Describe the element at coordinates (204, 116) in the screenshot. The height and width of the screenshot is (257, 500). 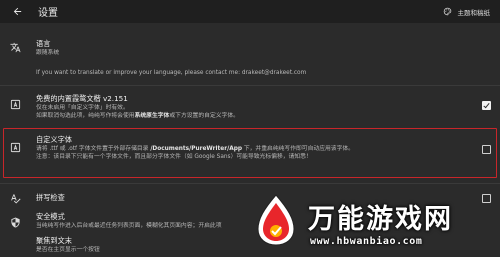
I see `builtin-font-desc-2-suffix: 或下方设置的自定义字体。` at that location.